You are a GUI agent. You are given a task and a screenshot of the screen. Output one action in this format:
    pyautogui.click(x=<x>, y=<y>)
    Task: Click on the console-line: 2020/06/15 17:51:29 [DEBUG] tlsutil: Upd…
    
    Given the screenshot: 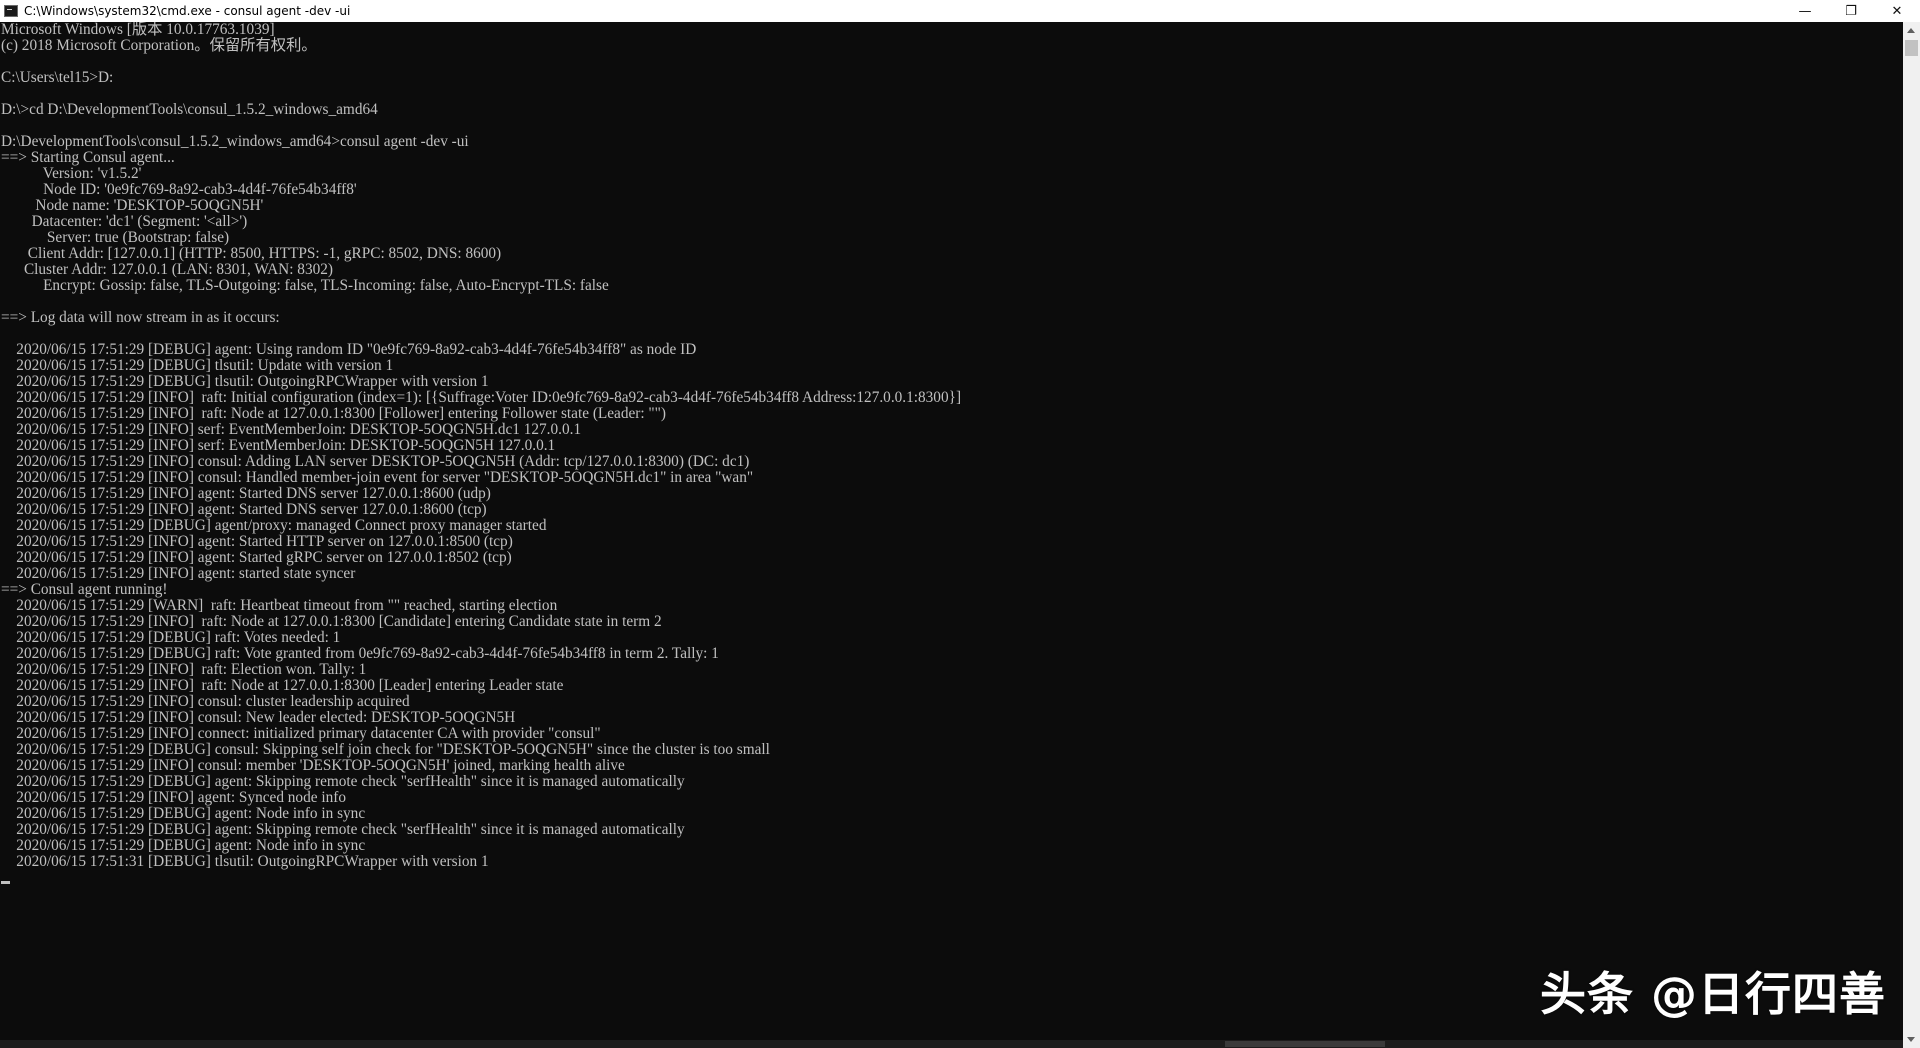 What is the action you would take?
    pyautogui.click(x=197, y=365)
    